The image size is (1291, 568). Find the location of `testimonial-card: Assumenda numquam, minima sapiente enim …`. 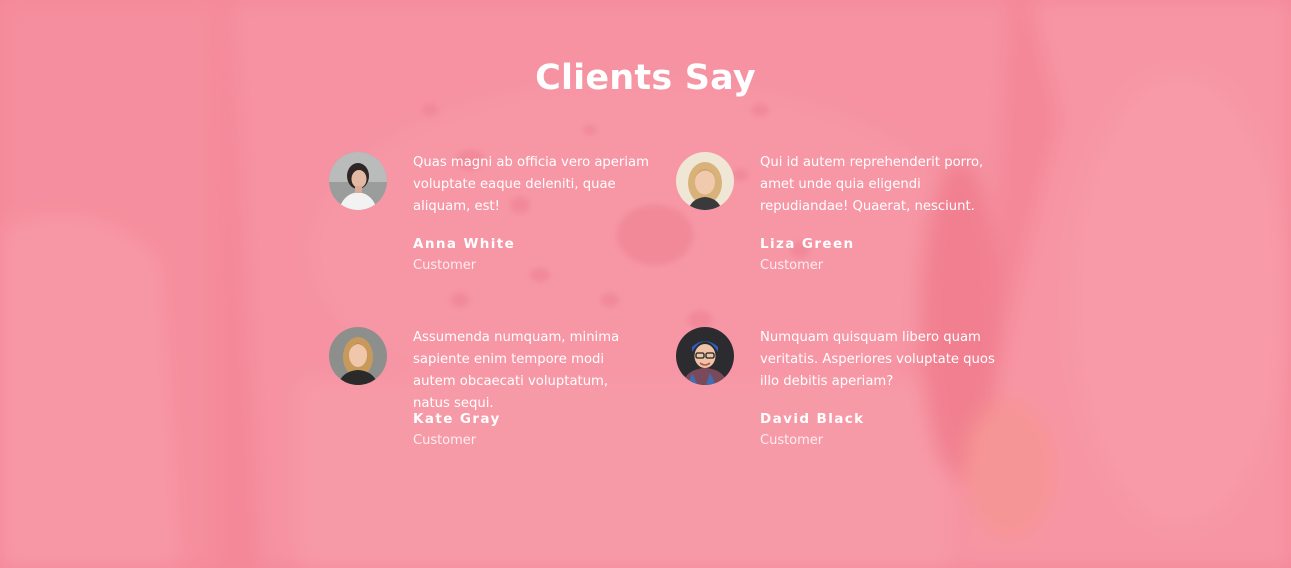

testimonial-card: Assumenda numquam, minima sapiente enim … is located at coordinates (489, 397).